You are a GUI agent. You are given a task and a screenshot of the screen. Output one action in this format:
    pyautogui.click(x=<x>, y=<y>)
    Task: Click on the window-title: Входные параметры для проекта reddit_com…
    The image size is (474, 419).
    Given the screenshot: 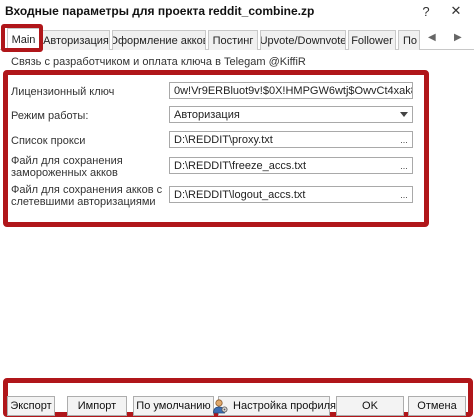 What is the action you would take?
    pyautogui.click(x=160, y=11)
    